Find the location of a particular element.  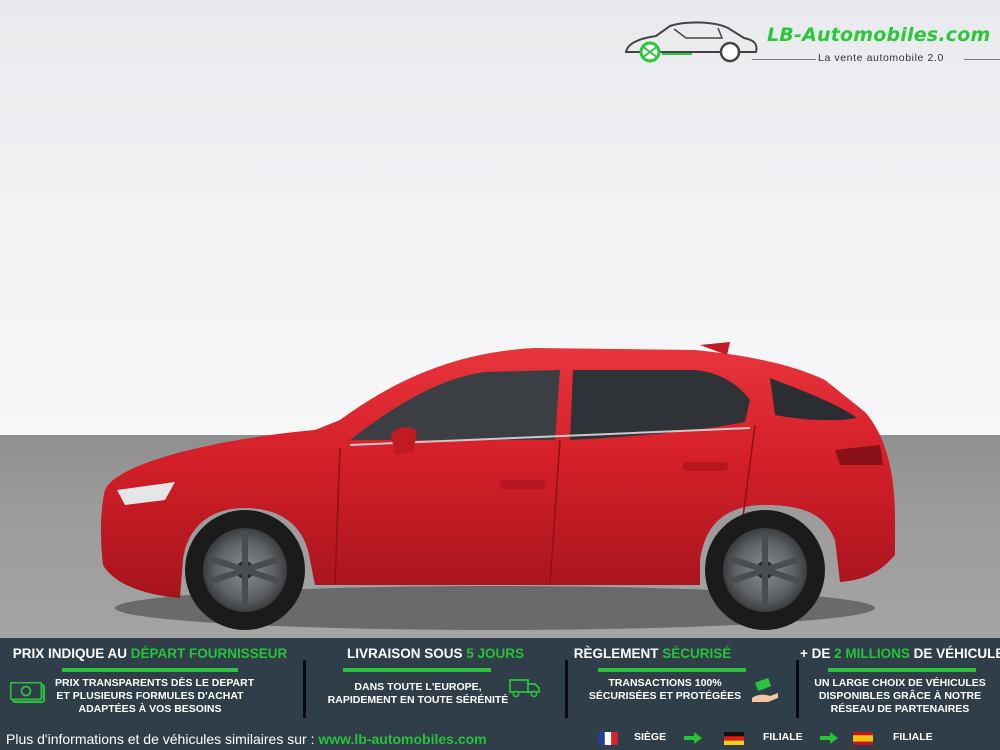

feature-price-desc-line: ET PLUSIEURS FORMULES D'ACHAT is located at coordinates (150, 696).